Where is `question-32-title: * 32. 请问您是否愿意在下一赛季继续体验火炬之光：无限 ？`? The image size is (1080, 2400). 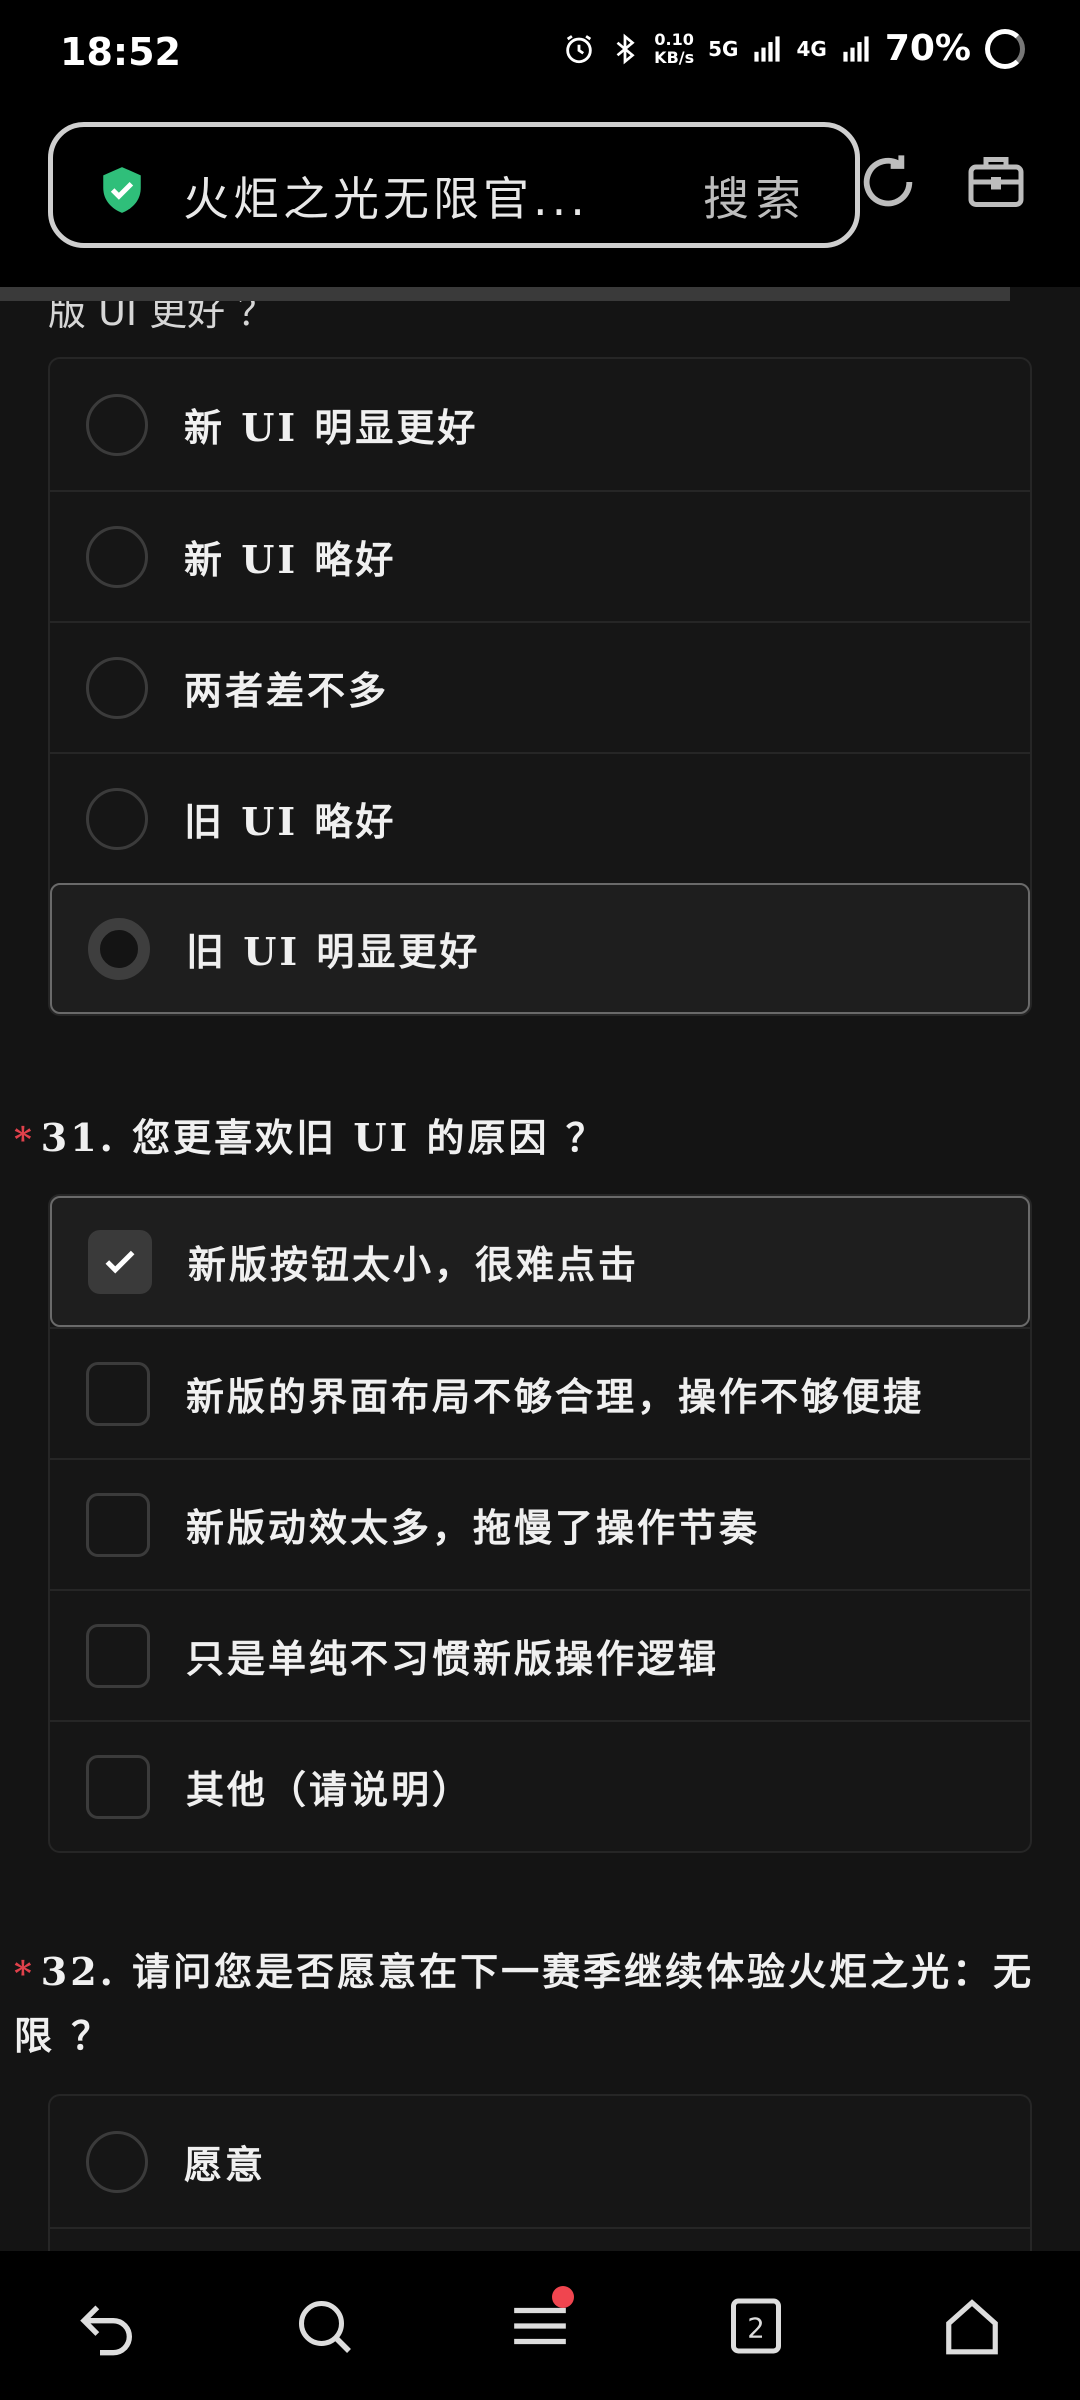 question-32-title: * 32. 请问您是否愿意在下一赛季继续体验火炬之光：无限 ？ is located at coordinates (524, 2003).